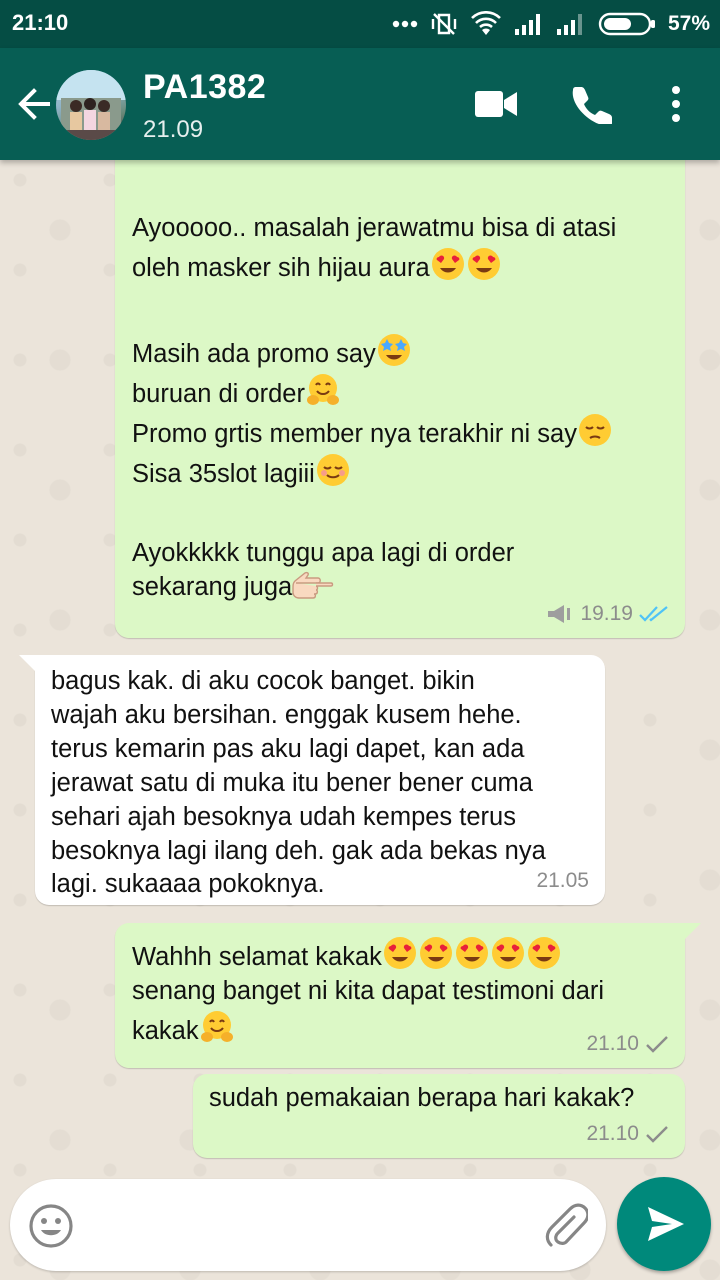  Describe the element at coordinates (368, 1029) in the screenshot. I see `message-line-with-emoji: kakak` at that location.